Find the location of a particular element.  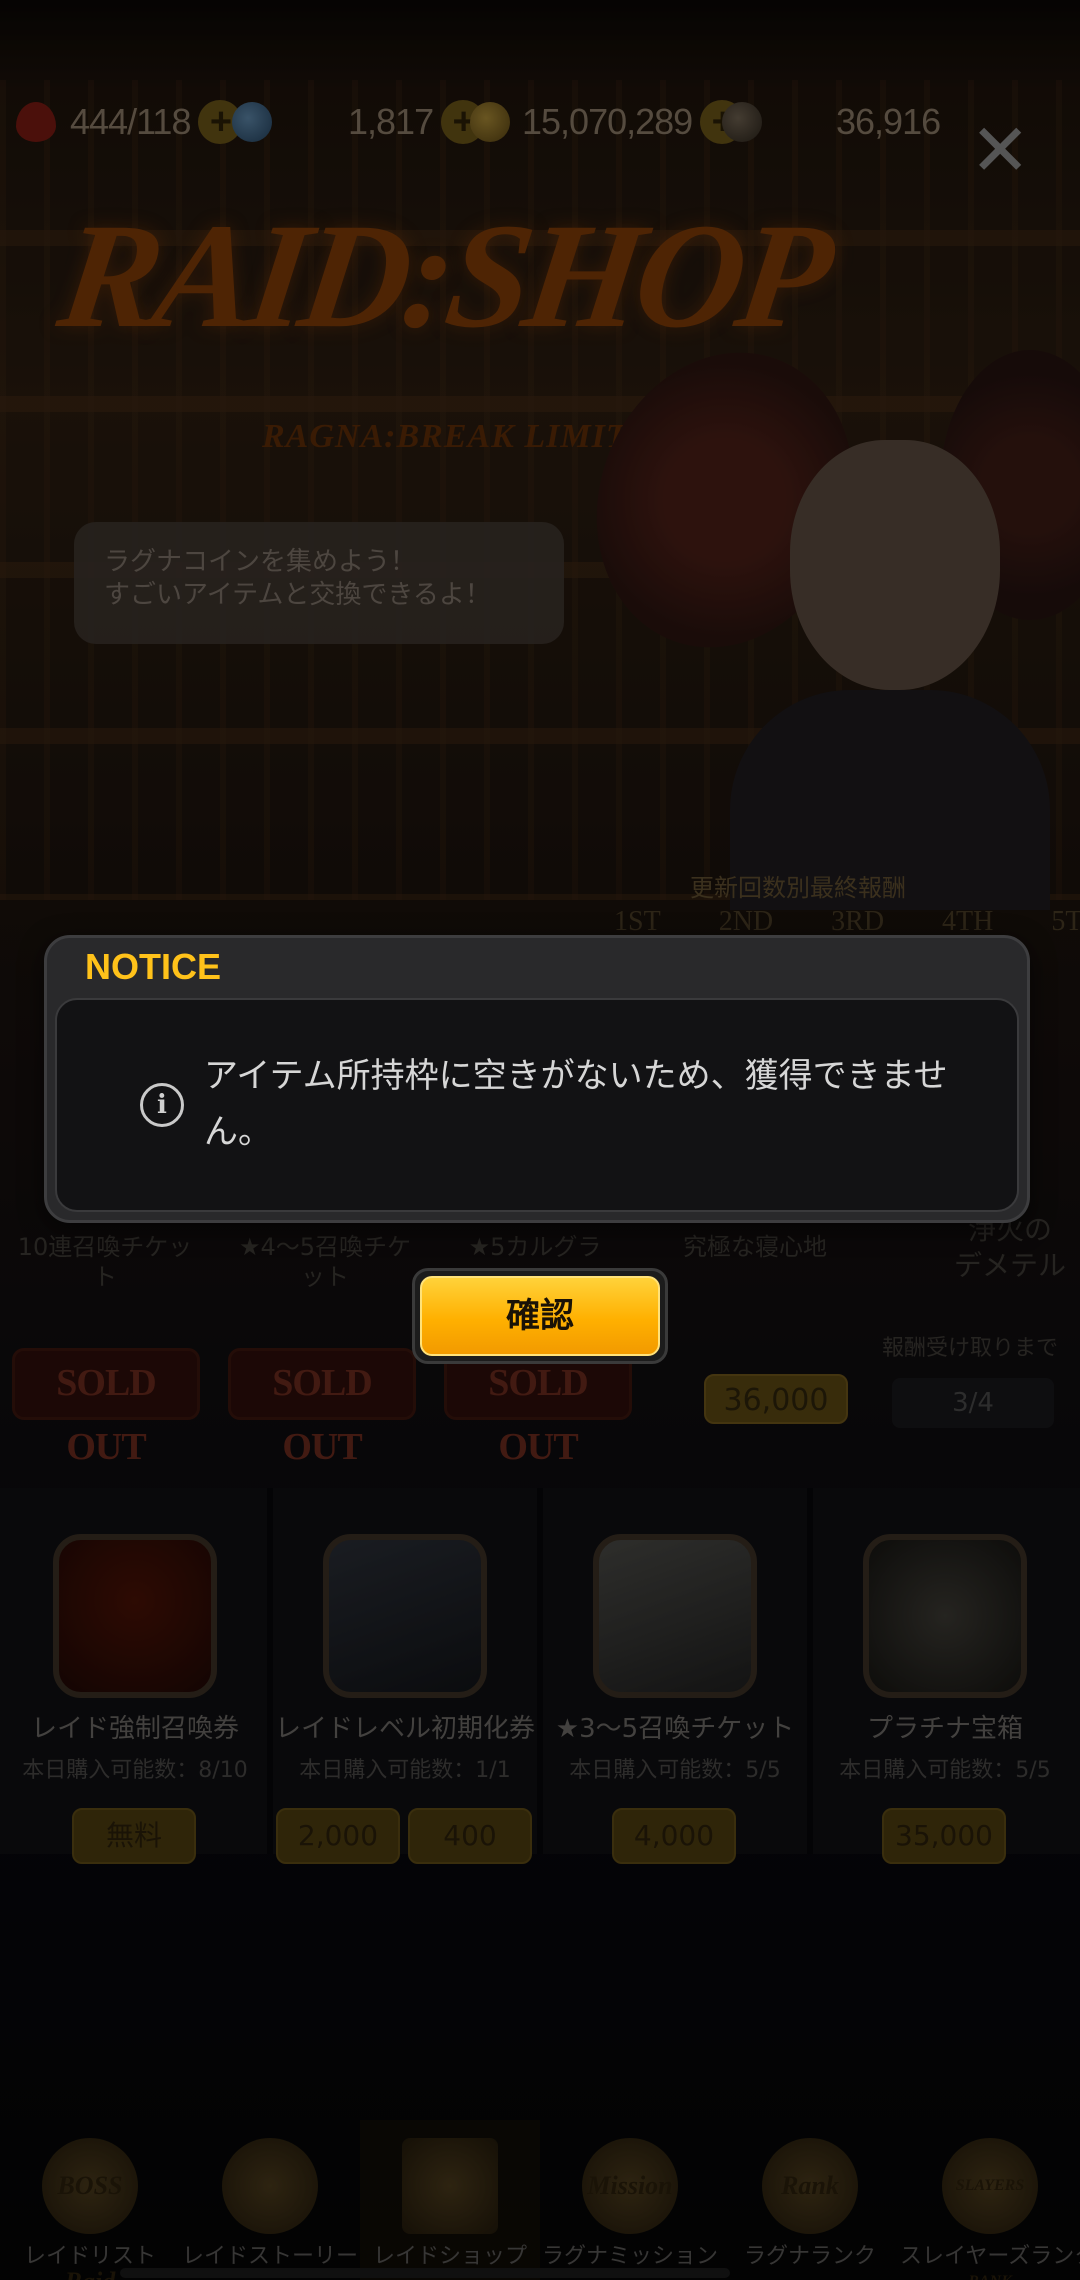

dialog-title: NOTICE is located at coordinates (153, 966).